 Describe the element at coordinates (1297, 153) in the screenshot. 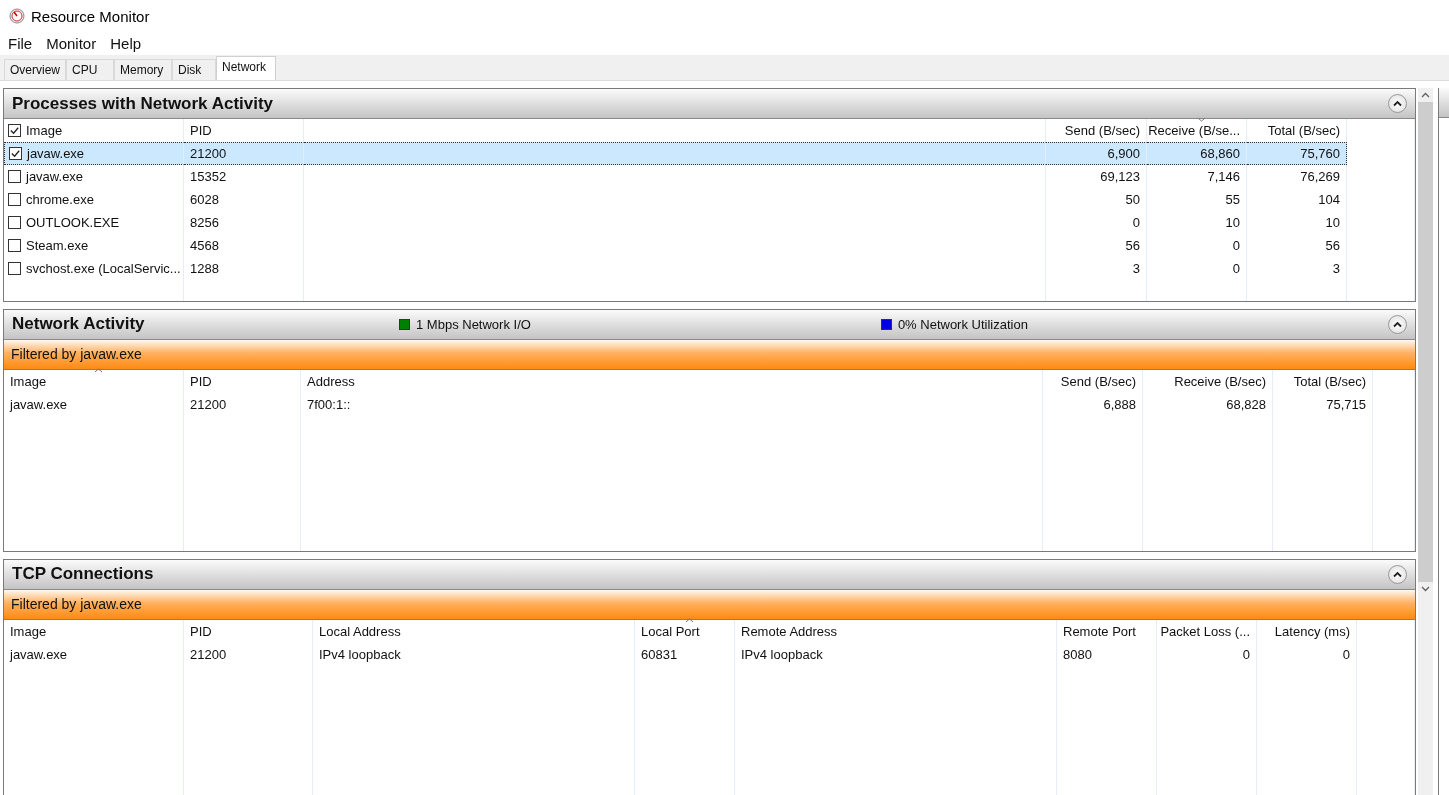

I see `table-cell: 75,760` at that location.